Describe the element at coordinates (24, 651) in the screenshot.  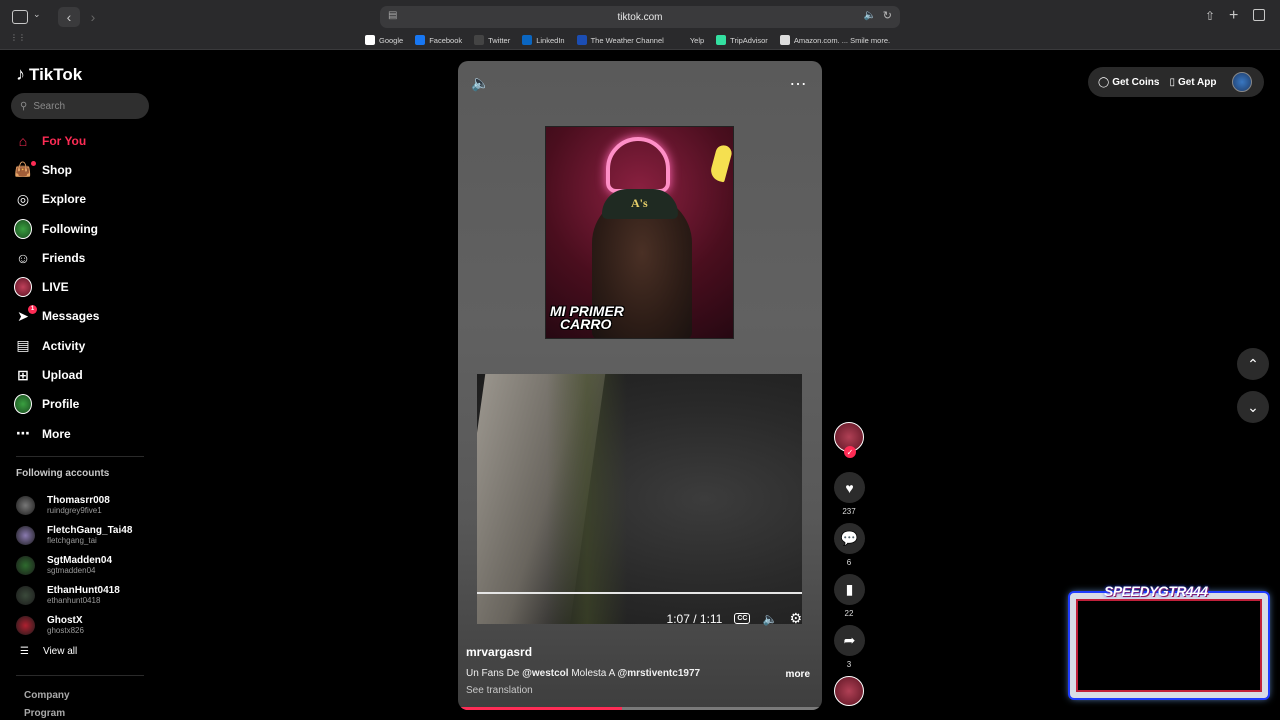
I see `list-icon: ☰` at that location.